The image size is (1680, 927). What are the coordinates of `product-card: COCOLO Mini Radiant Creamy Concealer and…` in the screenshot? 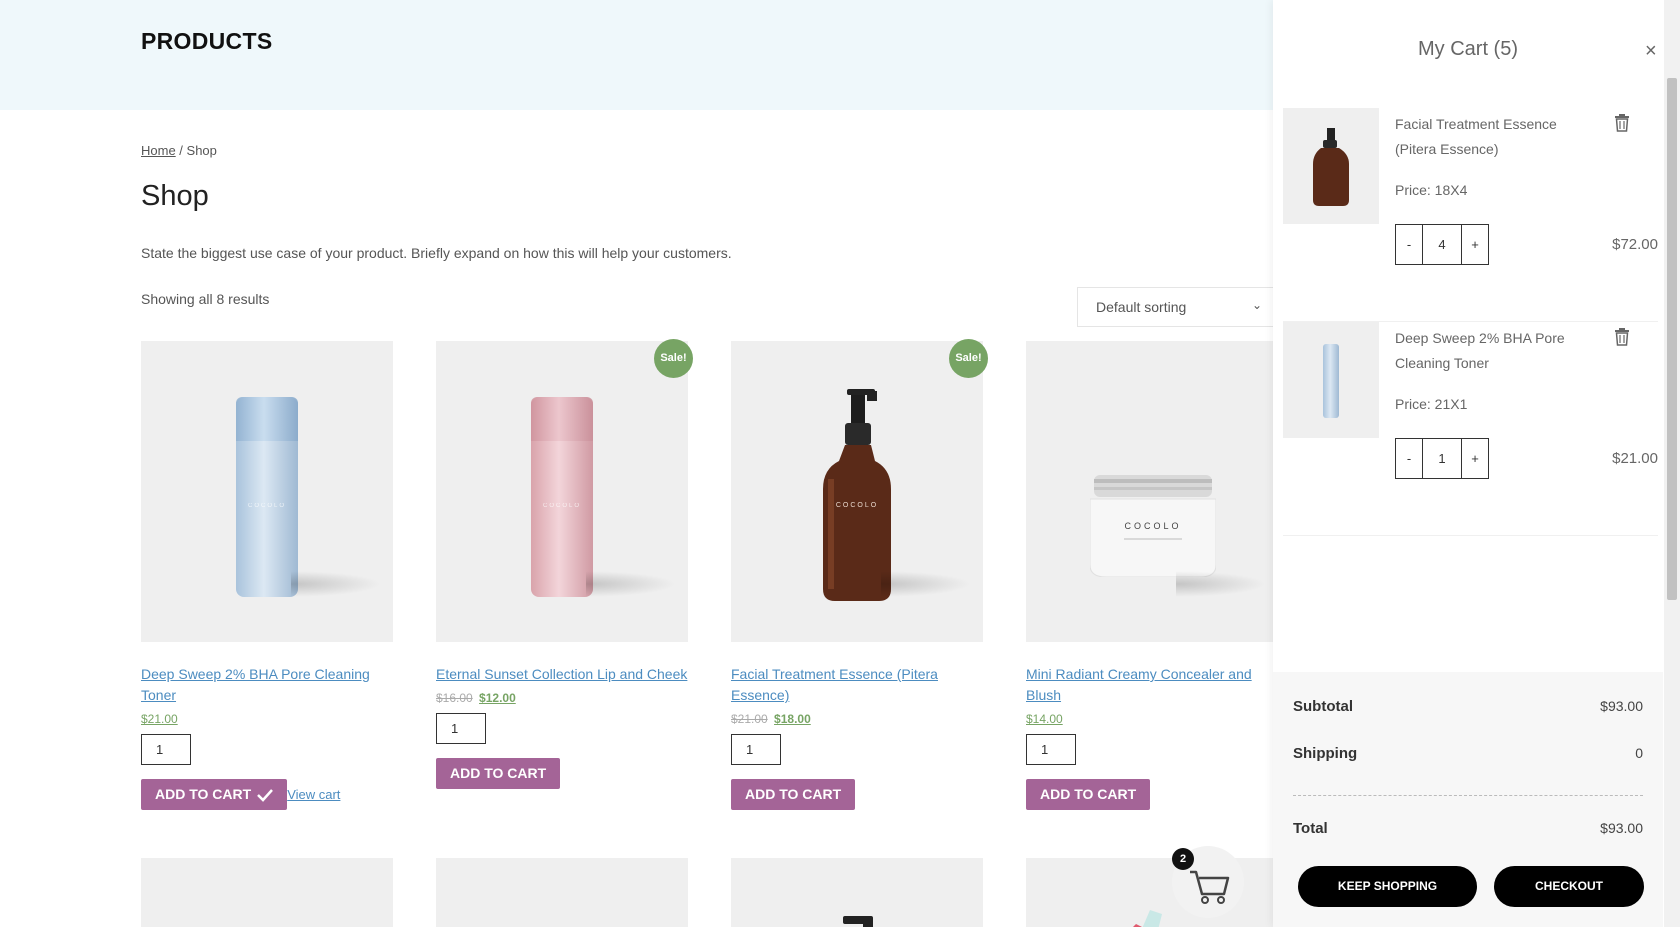 It's located at (1152, 575).